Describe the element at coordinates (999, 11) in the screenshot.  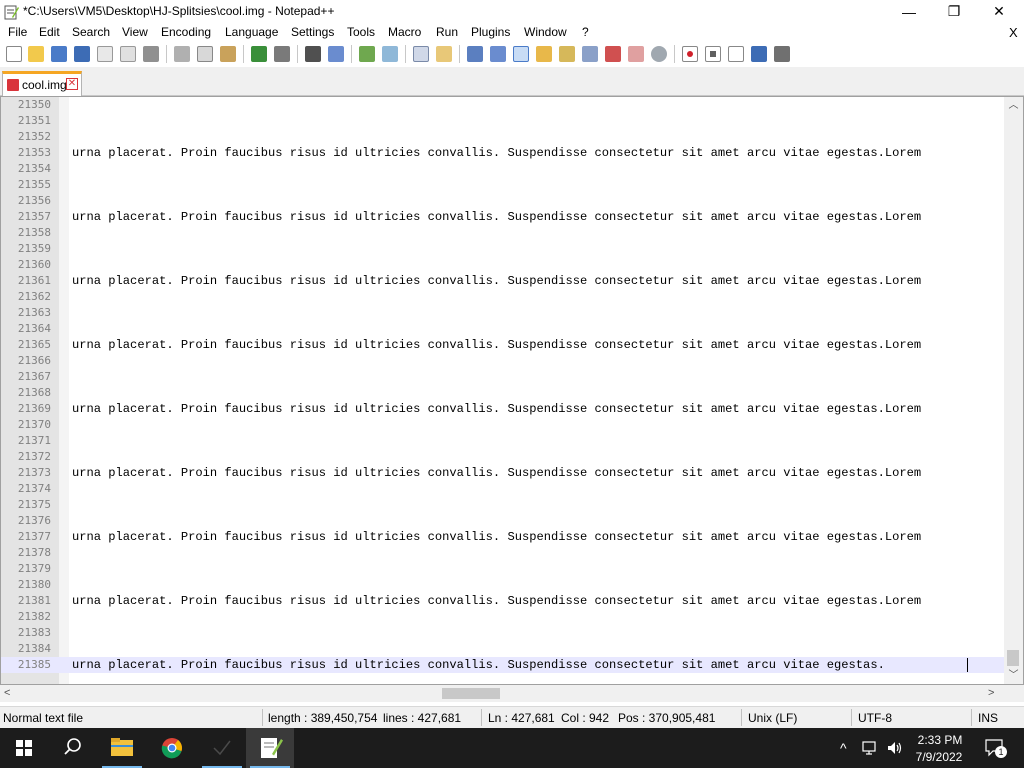
I see `close-button: ✕` at that location.